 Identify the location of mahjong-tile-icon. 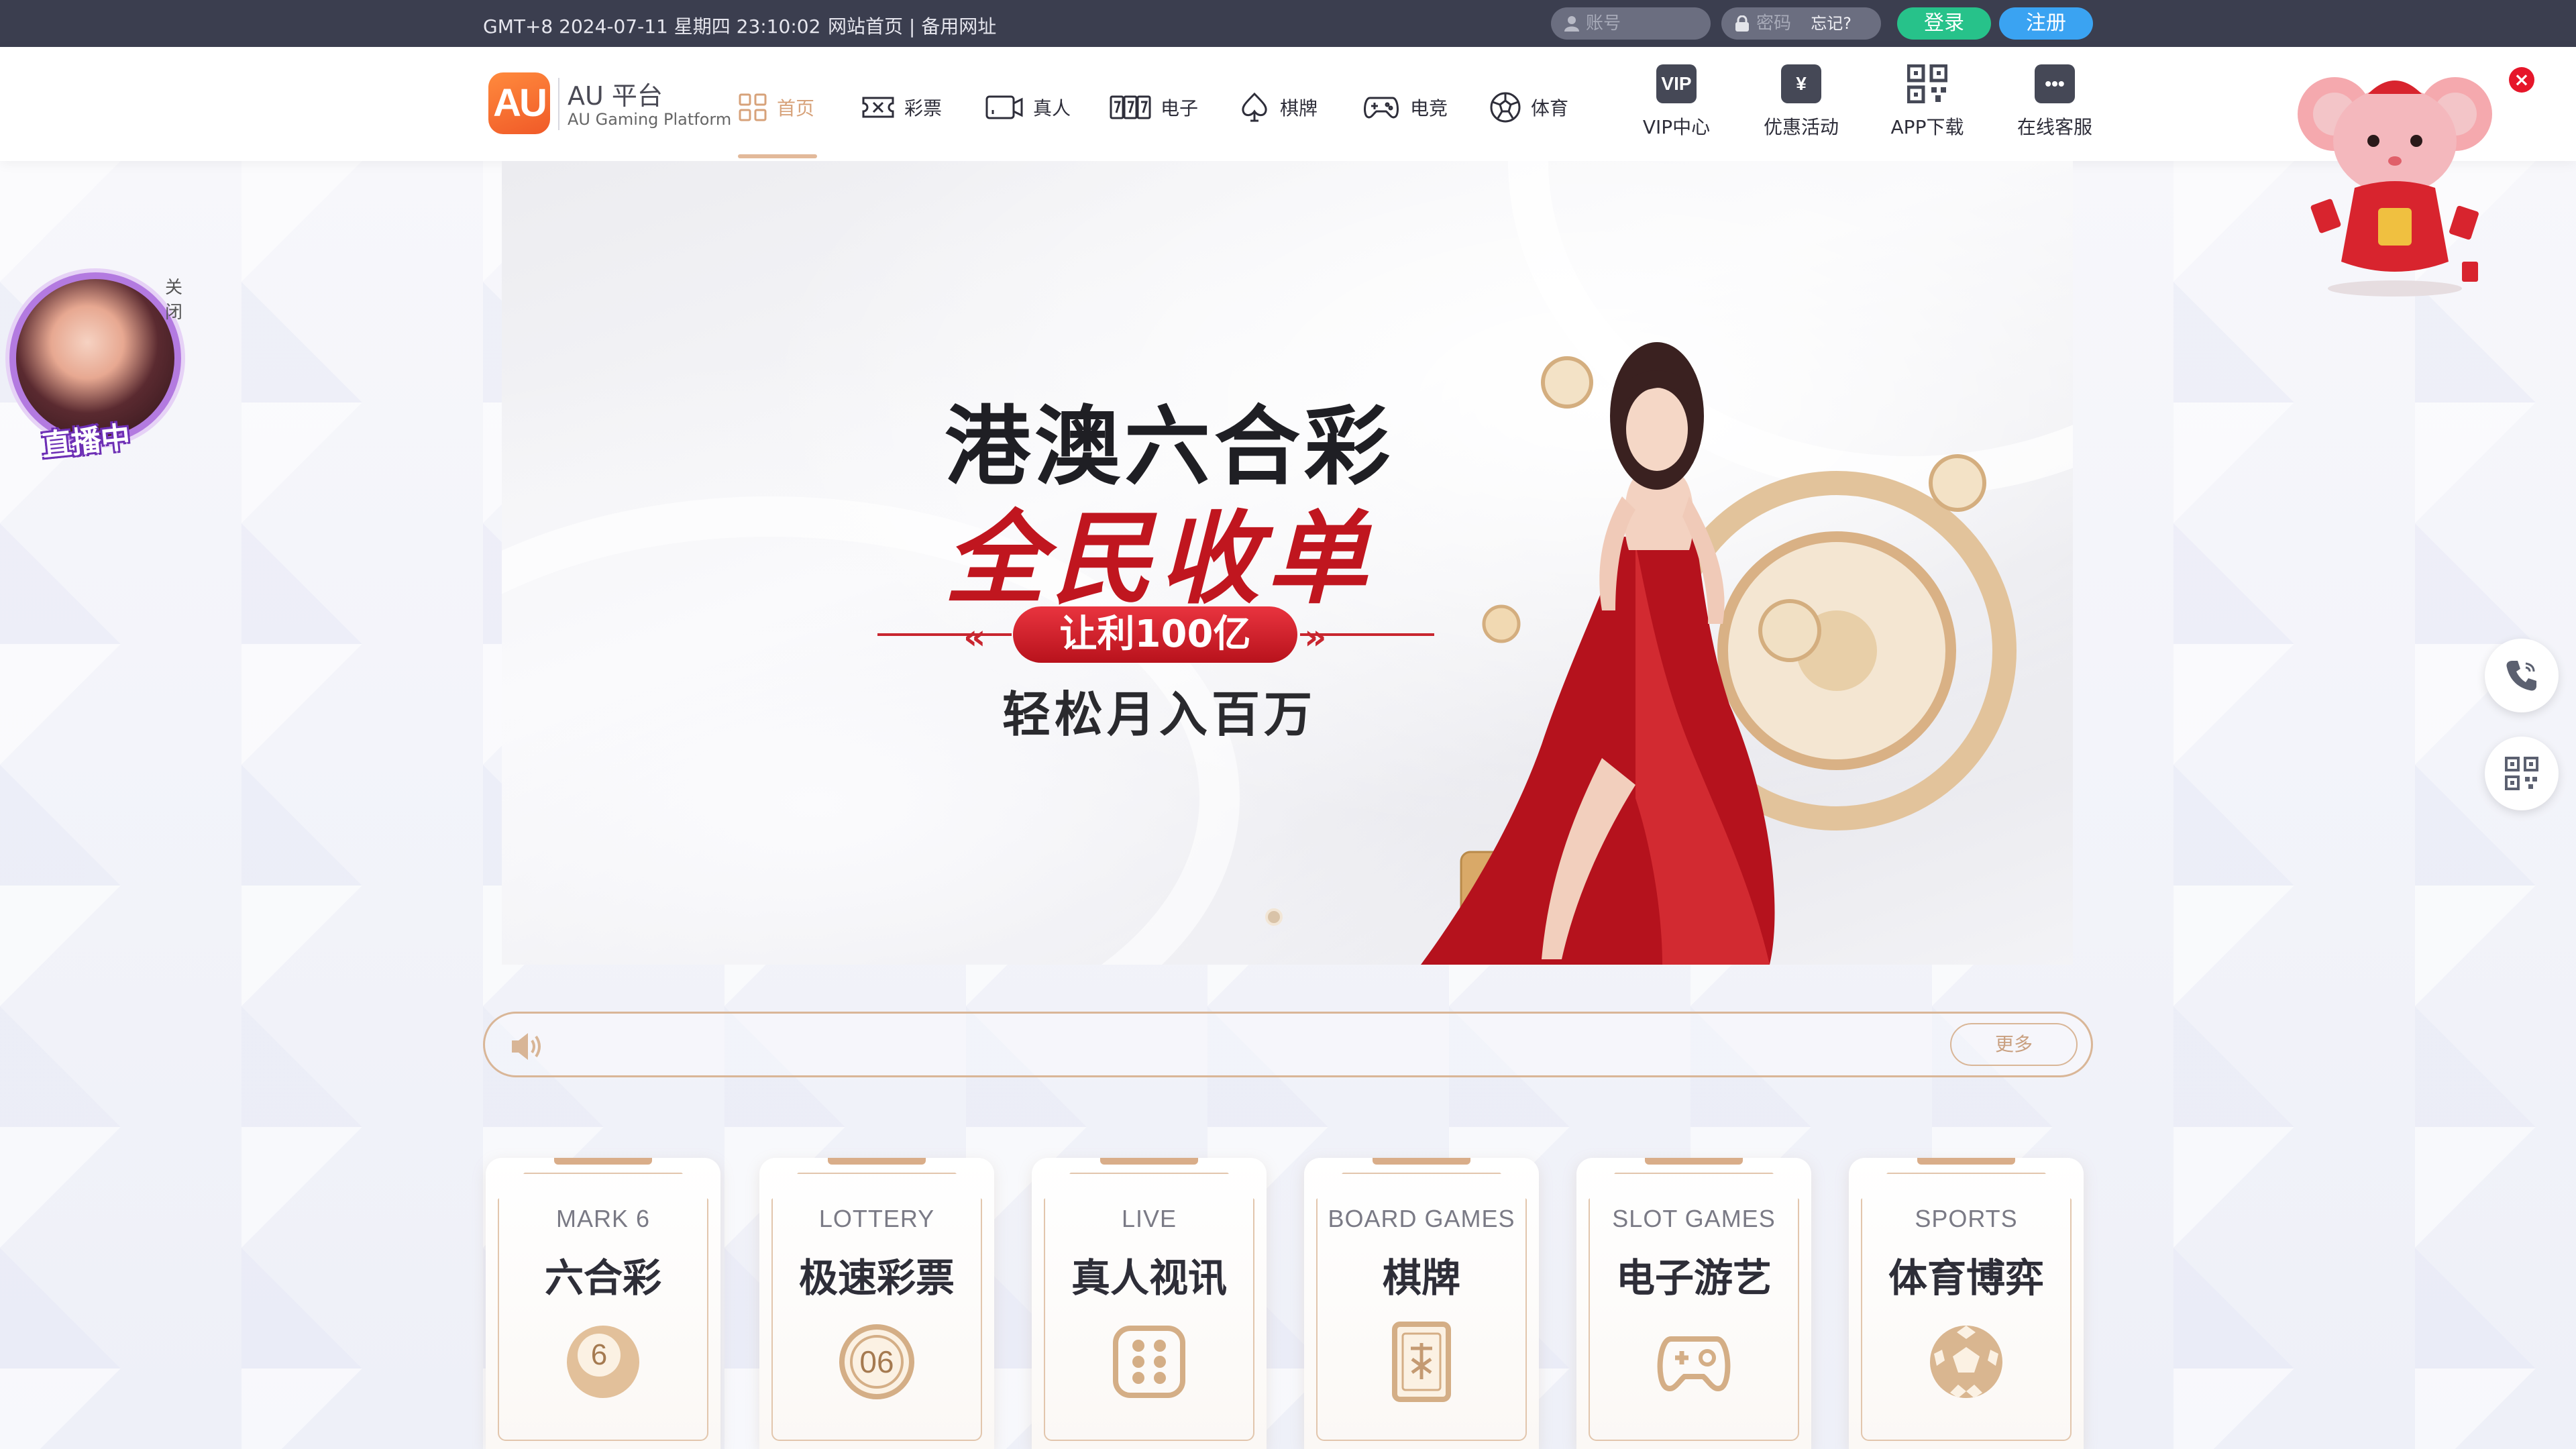
(1421, 1362).